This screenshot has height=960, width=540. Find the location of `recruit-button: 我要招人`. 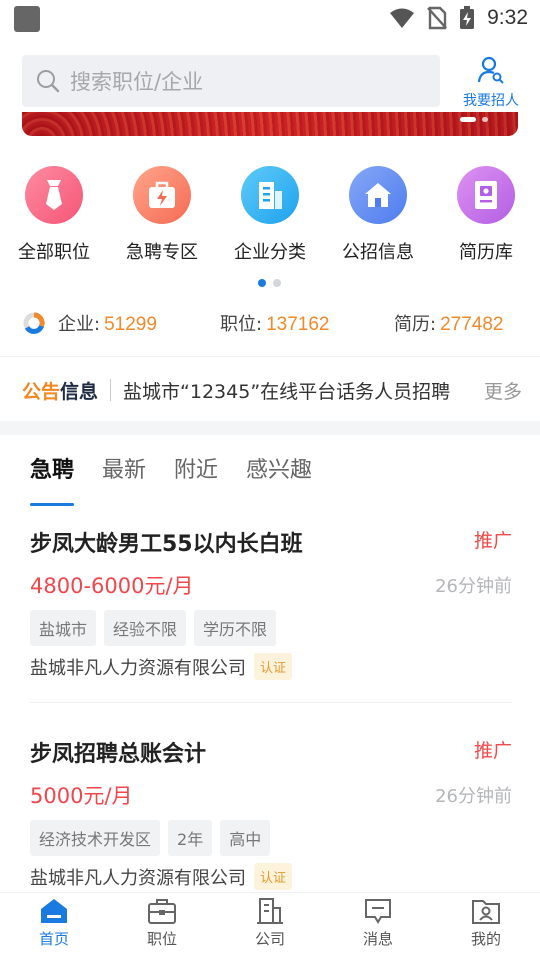

recruit-button: 我要招人 is located at coordinates (491, 82).